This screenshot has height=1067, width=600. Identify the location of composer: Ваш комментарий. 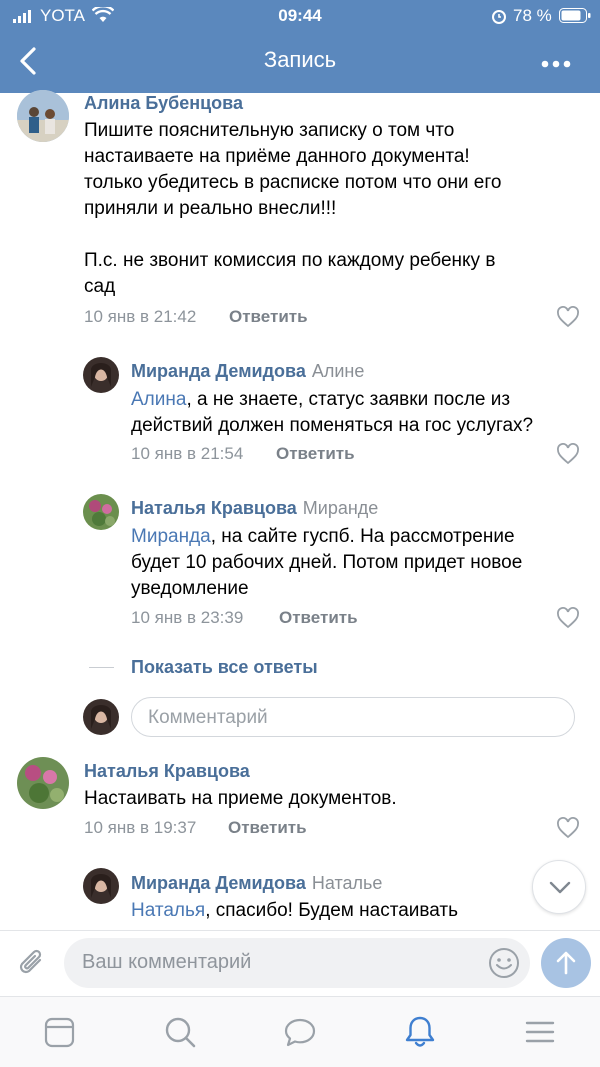
(300, 963).